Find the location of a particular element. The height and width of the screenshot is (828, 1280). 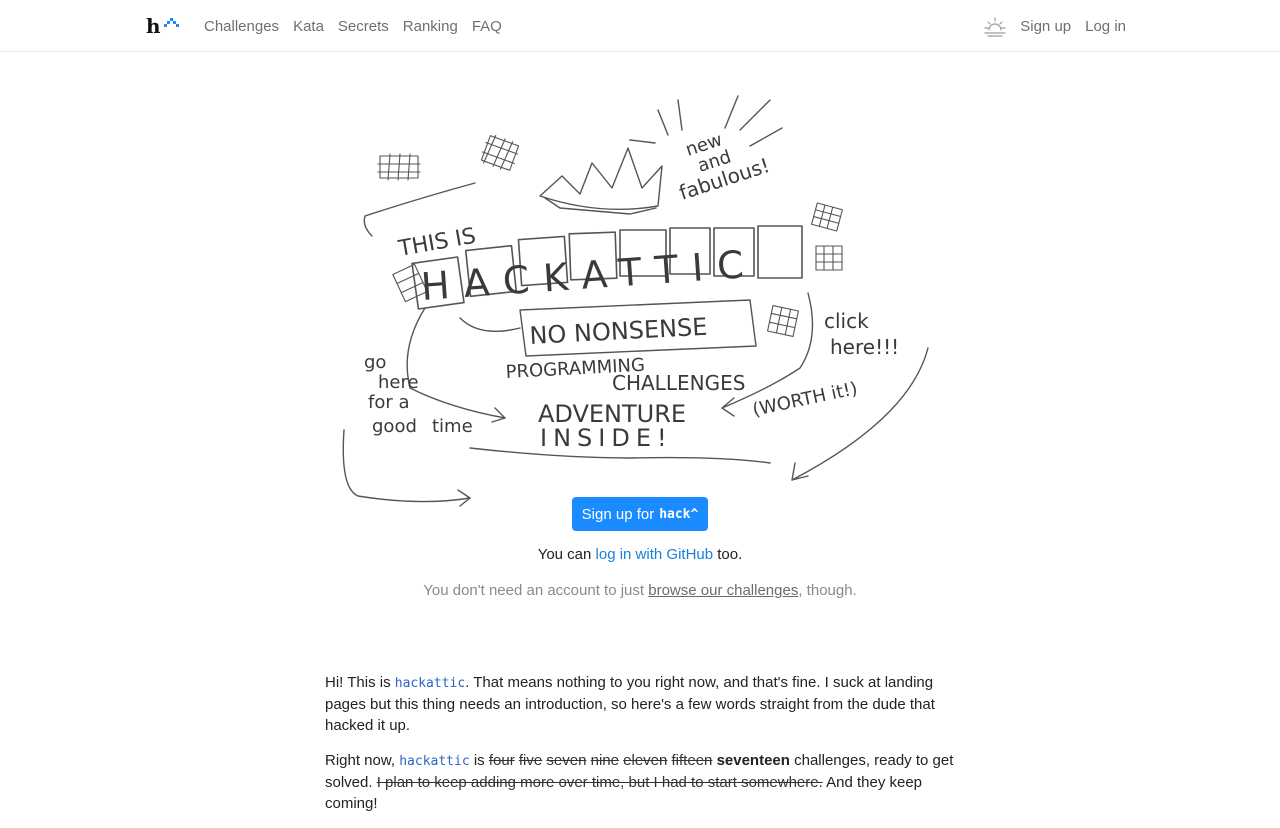

nav-link-challenges: Challenges is located at coordinates (241, 26).